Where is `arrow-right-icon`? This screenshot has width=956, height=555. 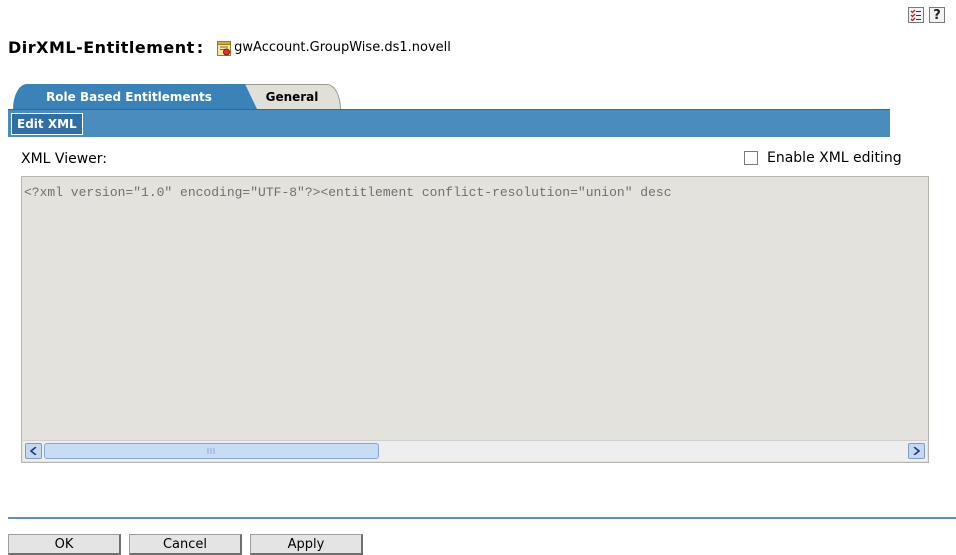 arrow-right-icon is located at coordinates (916, 451).